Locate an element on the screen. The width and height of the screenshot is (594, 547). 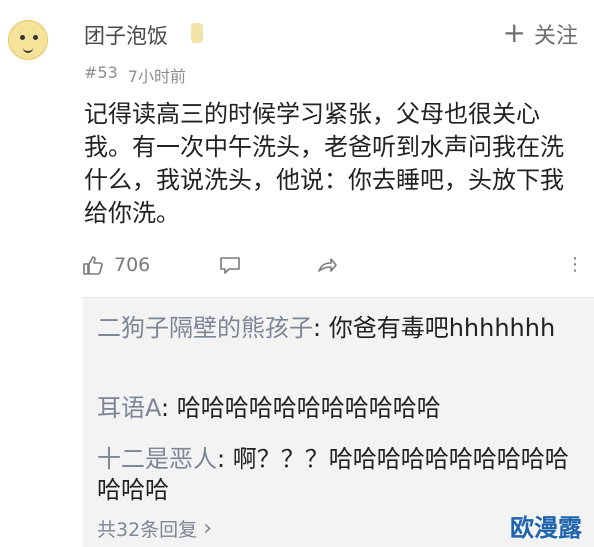
share-button is located at coordinates (327, 265).